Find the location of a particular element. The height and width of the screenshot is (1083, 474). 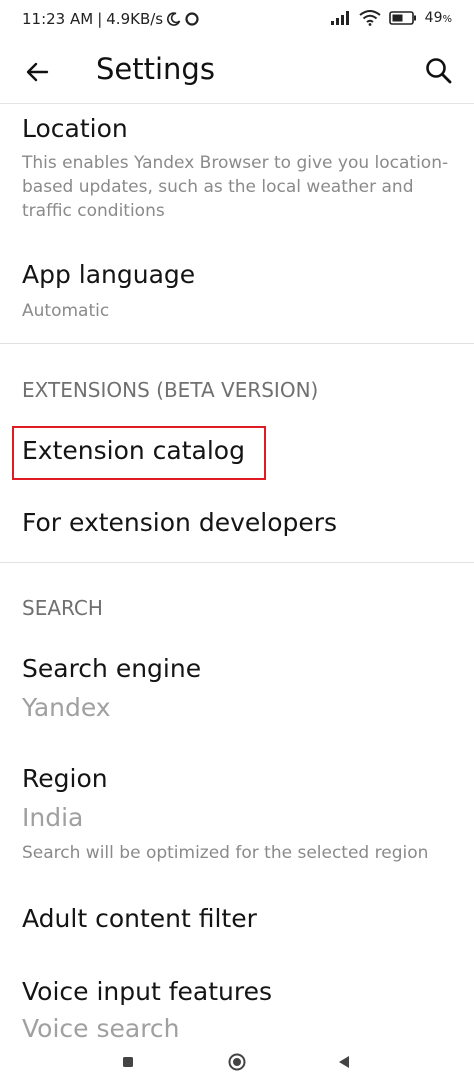

nav-back-button is located at coordinates (344, 1062).